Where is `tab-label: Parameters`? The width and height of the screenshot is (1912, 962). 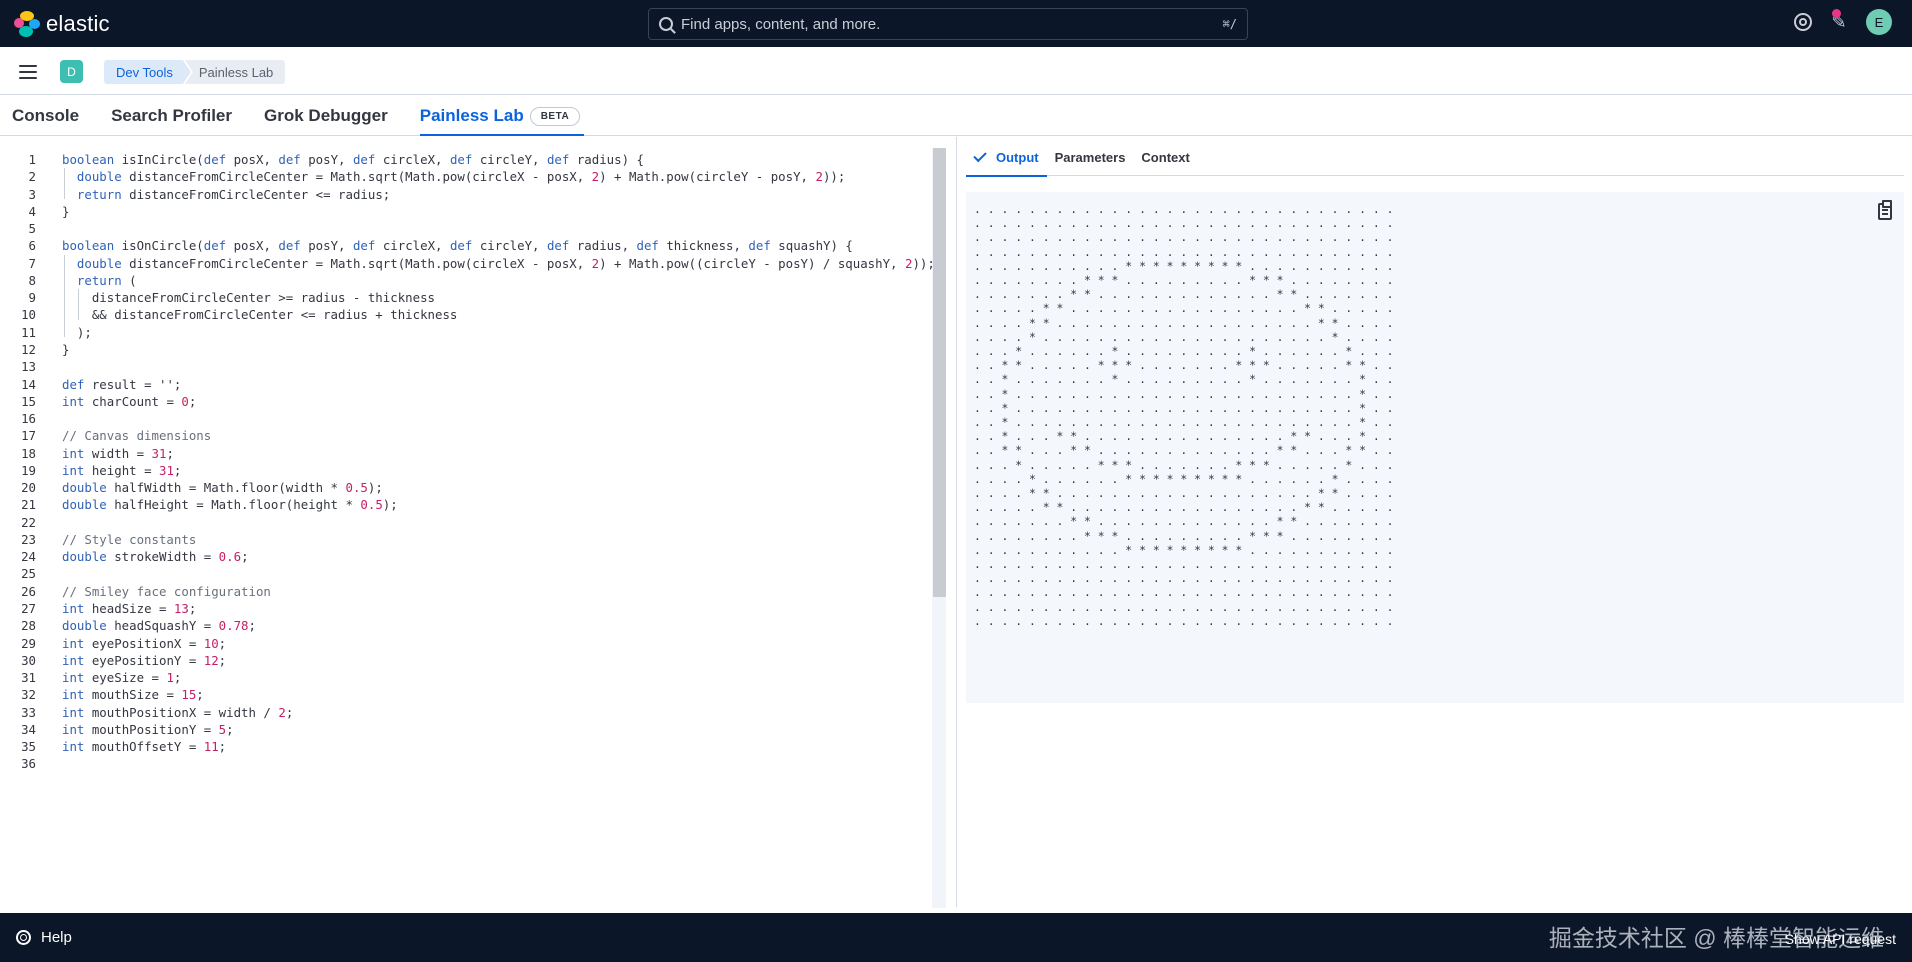 tab-label: Parameters is located at coordinates (1090, 157).